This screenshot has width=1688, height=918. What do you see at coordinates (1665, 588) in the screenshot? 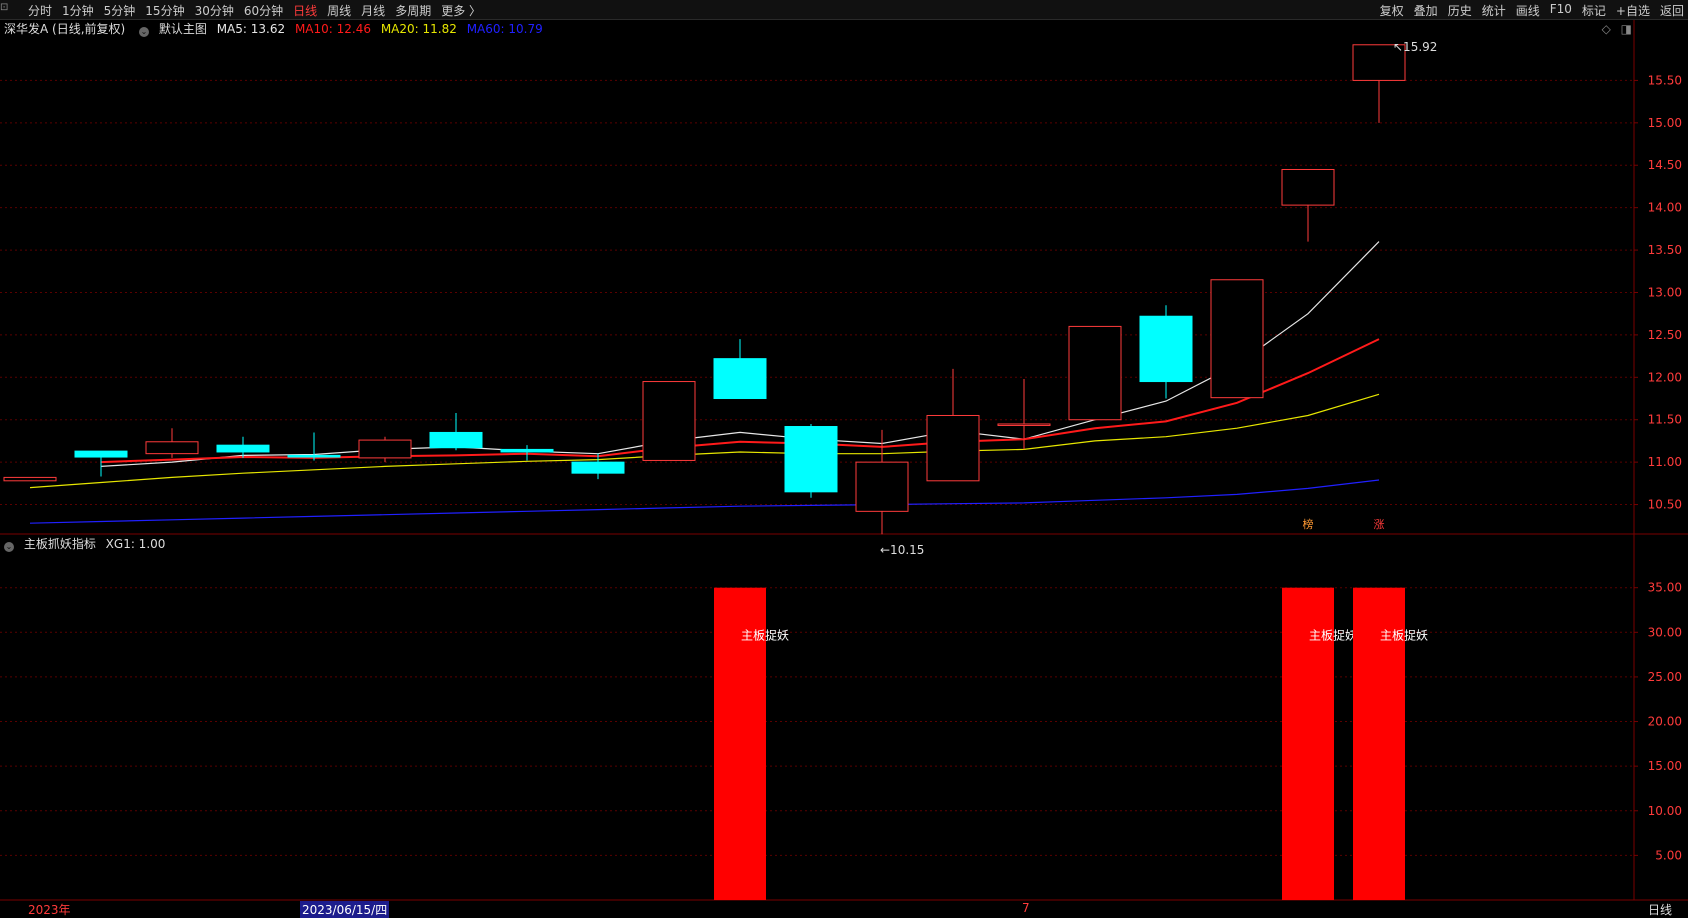
I see `indicator-tick-label: 35.00` at bounding box center [1665, 588].